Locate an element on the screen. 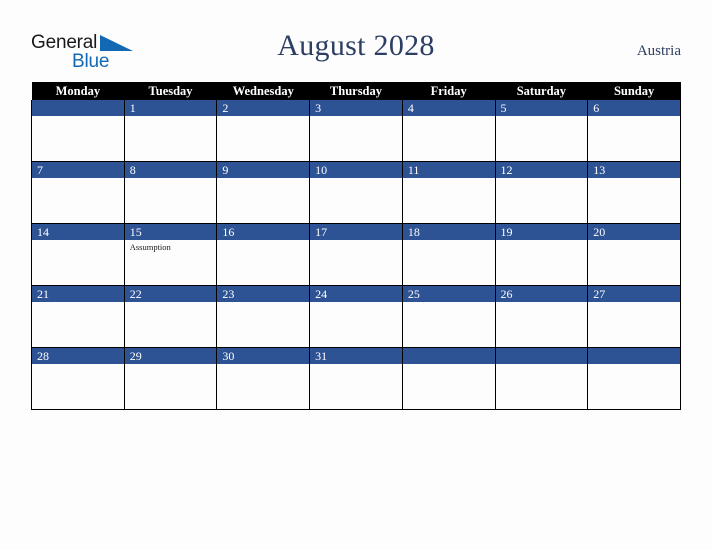 This screenshot has width=712, height=550. weekday-header-tuesday: Tuesday is located at coordinates (170, 91).